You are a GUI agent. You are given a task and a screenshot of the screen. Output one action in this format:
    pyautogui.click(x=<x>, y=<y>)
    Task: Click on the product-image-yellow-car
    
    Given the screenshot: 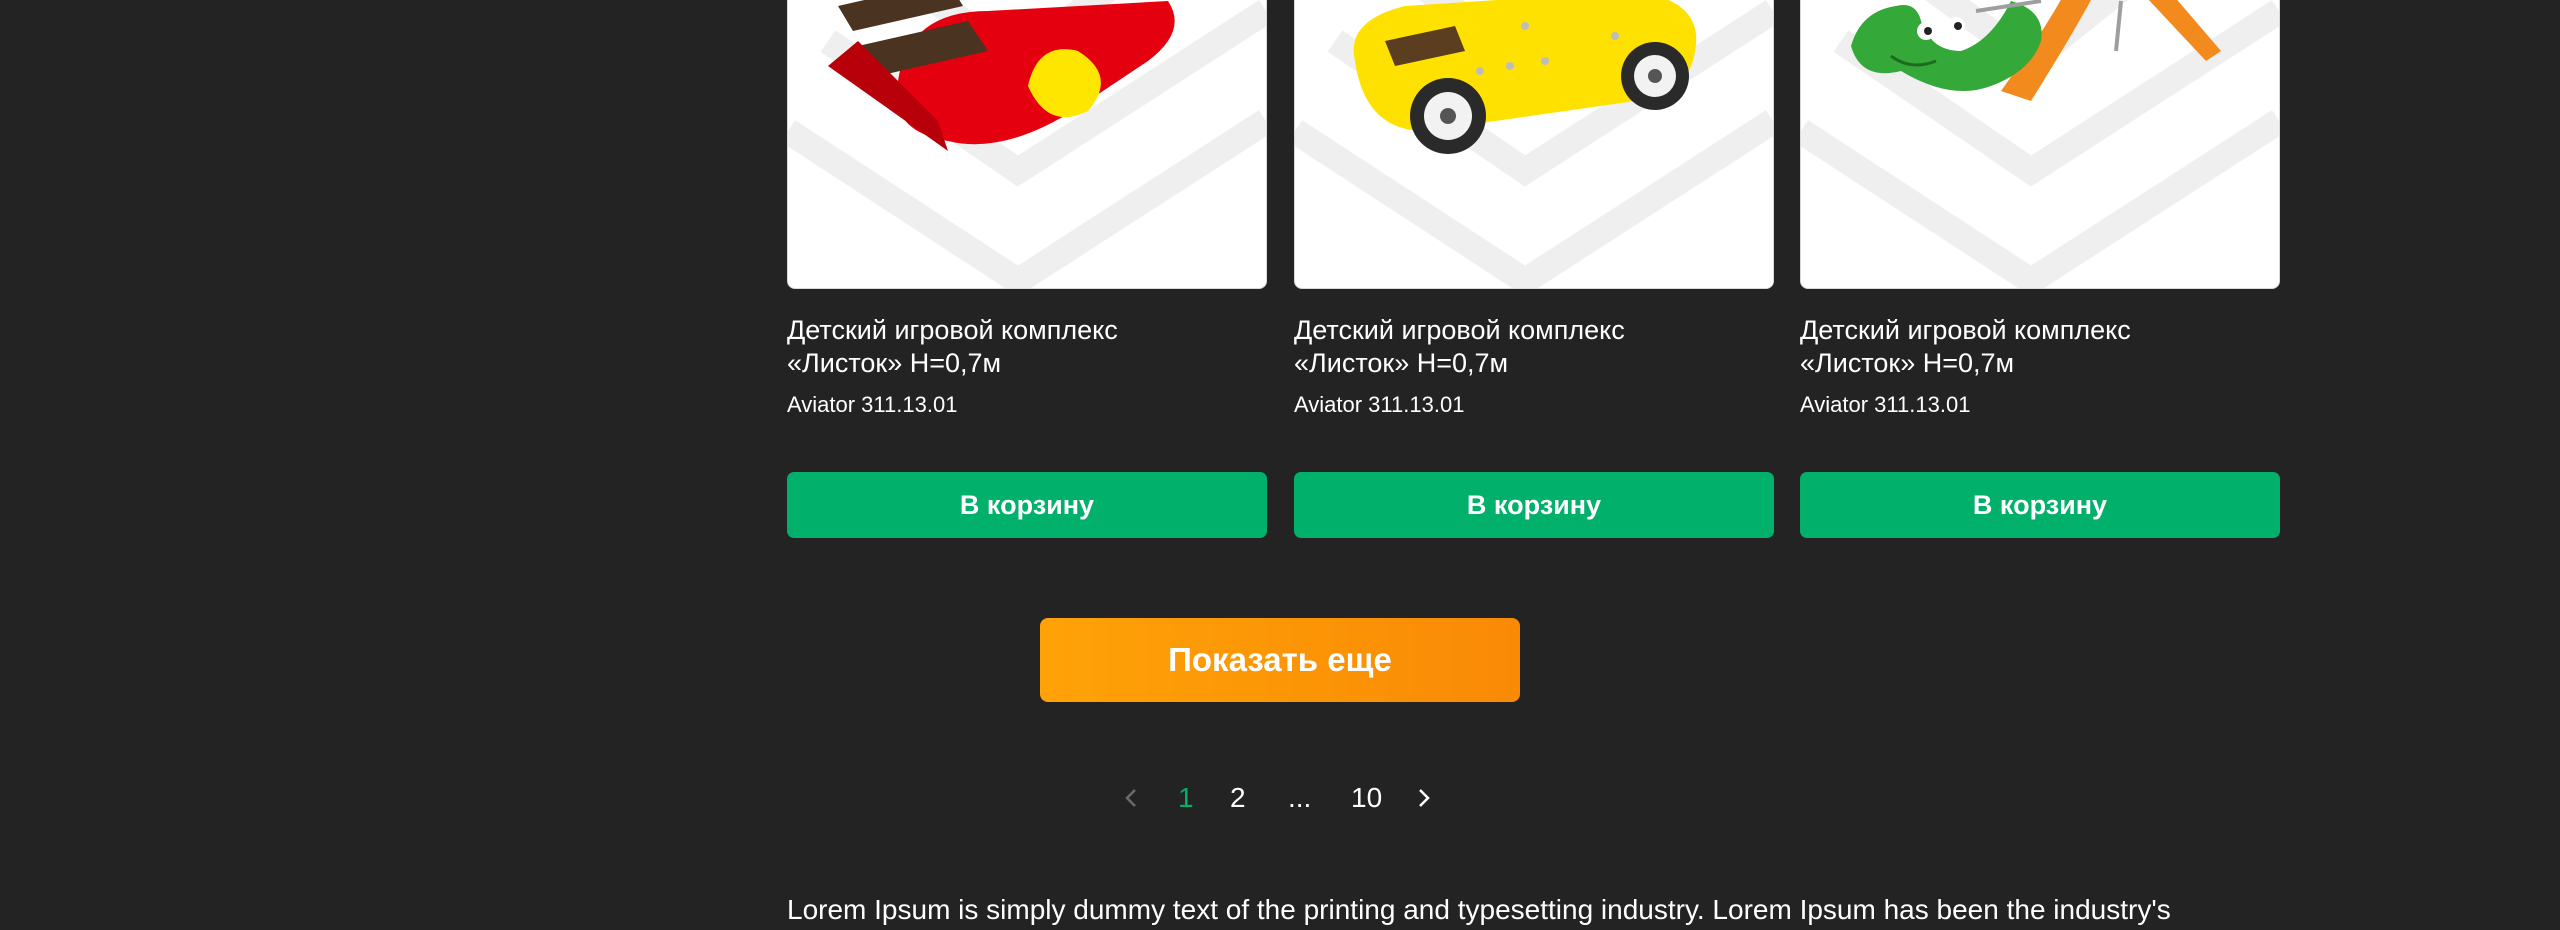 What is the action you would take?
    pyautogui.click(x=1534, y=144)
    